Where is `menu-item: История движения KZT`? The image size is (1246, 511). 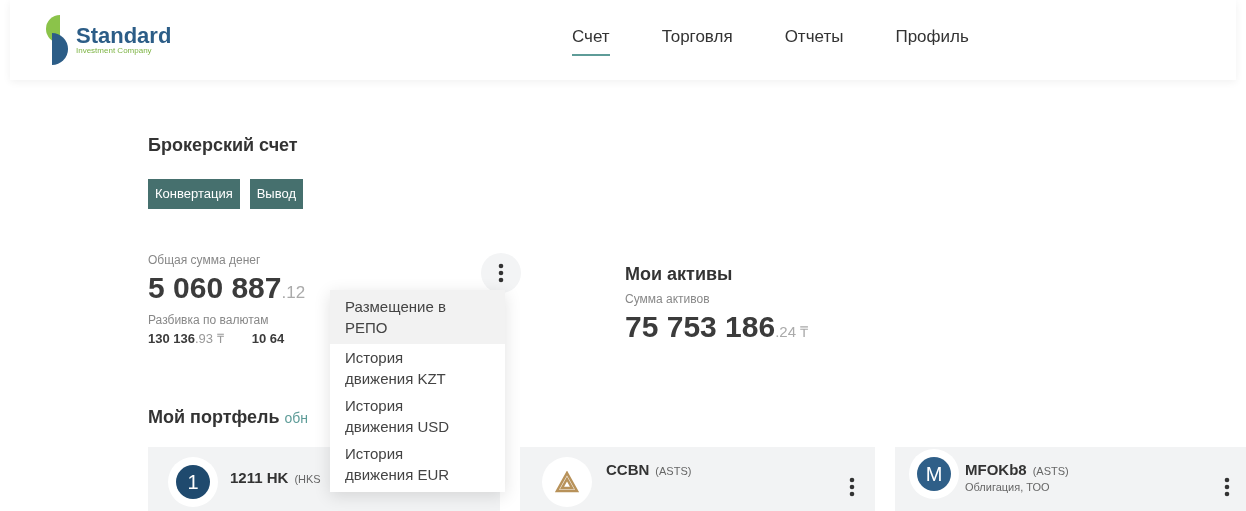 menu-item: История движения KZT is located at coordinates (417, 368).